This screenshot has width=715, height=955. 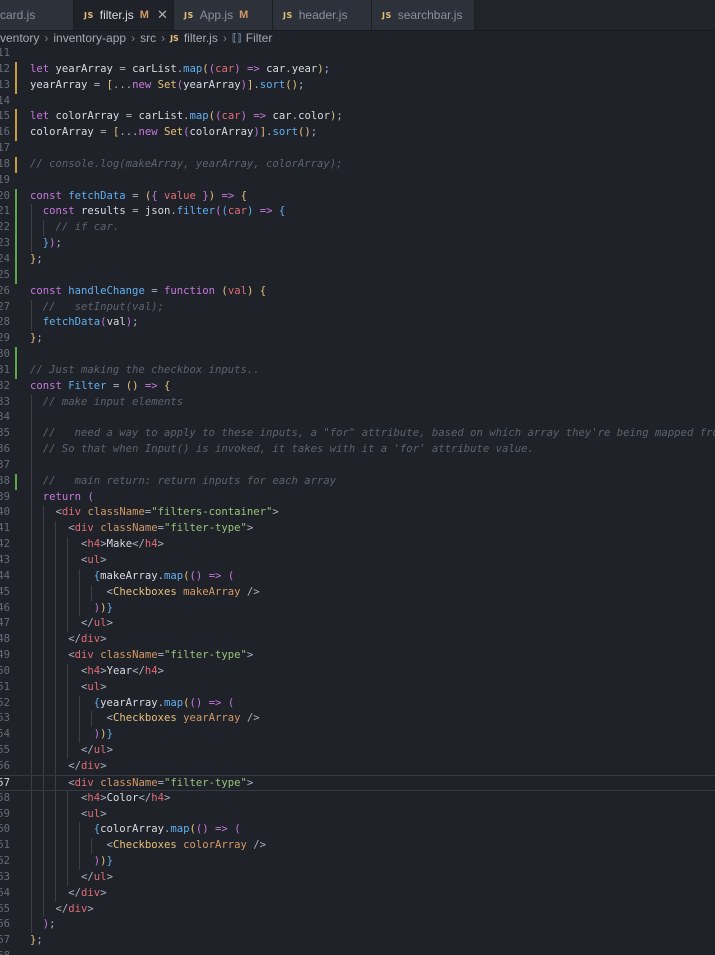 I want to click on line-number: 26, so click(x=5, y=290).